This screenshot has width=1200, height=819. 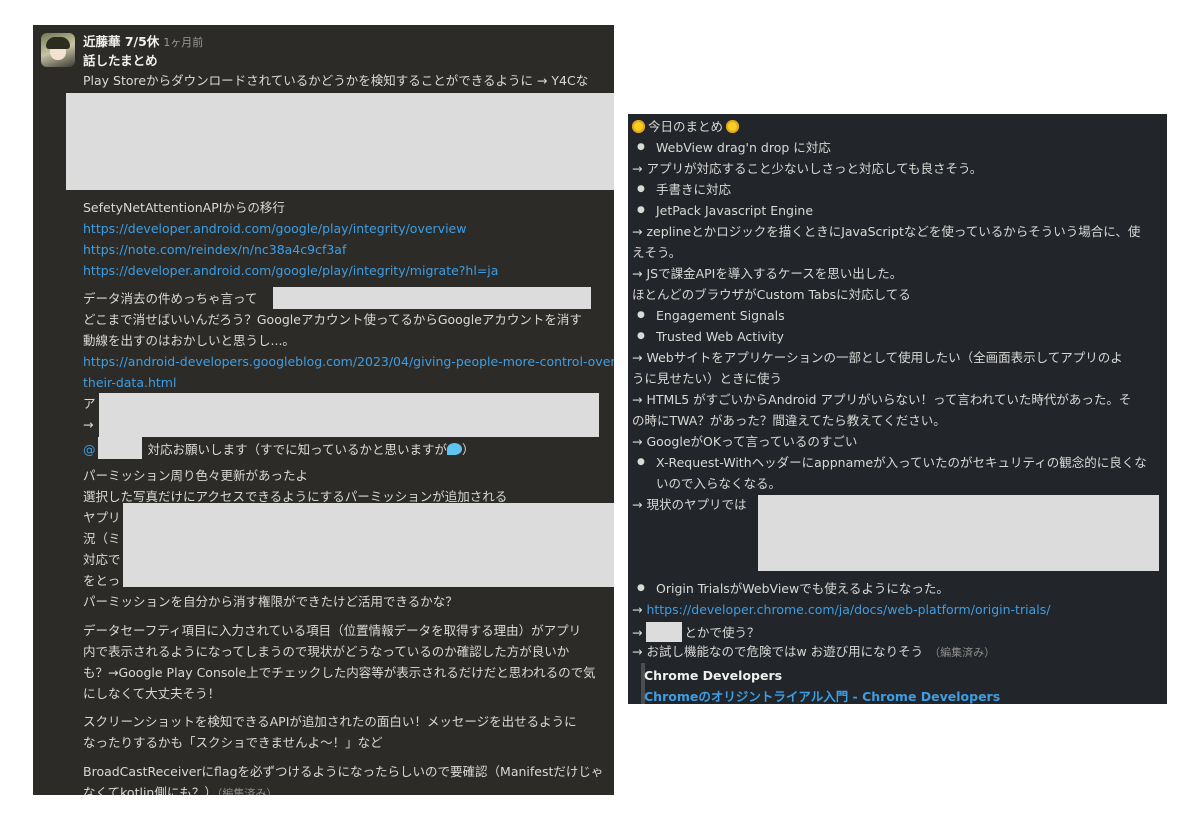 What do you see at coordinates (189, 340) in the screenshot?
I see `text-line: 動線を出すのはおかしいと思うし...。` at bounding box center [189, 340].